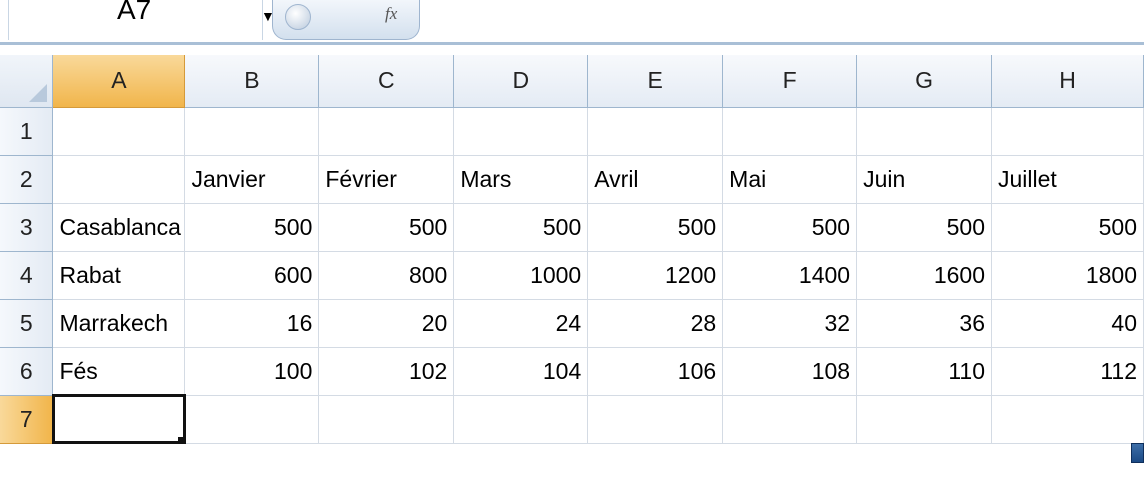 This screenshot has height=490, width=1144. What do you see at coordinates (27, 371) in the screenshot?
I see `row-header-6: 6` at bounding box center [27, 371].